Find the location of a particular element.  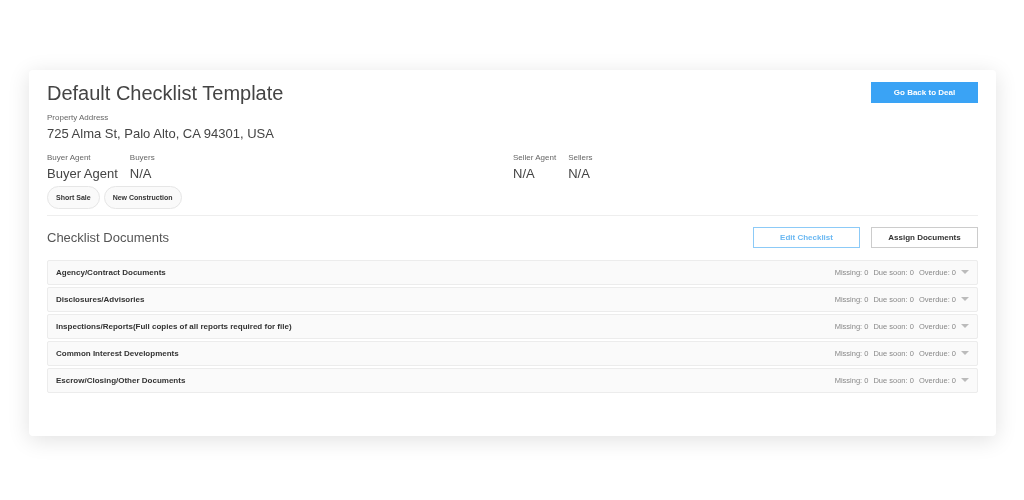

section-name: Inspections/Reports(Full copies of all reports required for file) is located at coordinates (174, 326).